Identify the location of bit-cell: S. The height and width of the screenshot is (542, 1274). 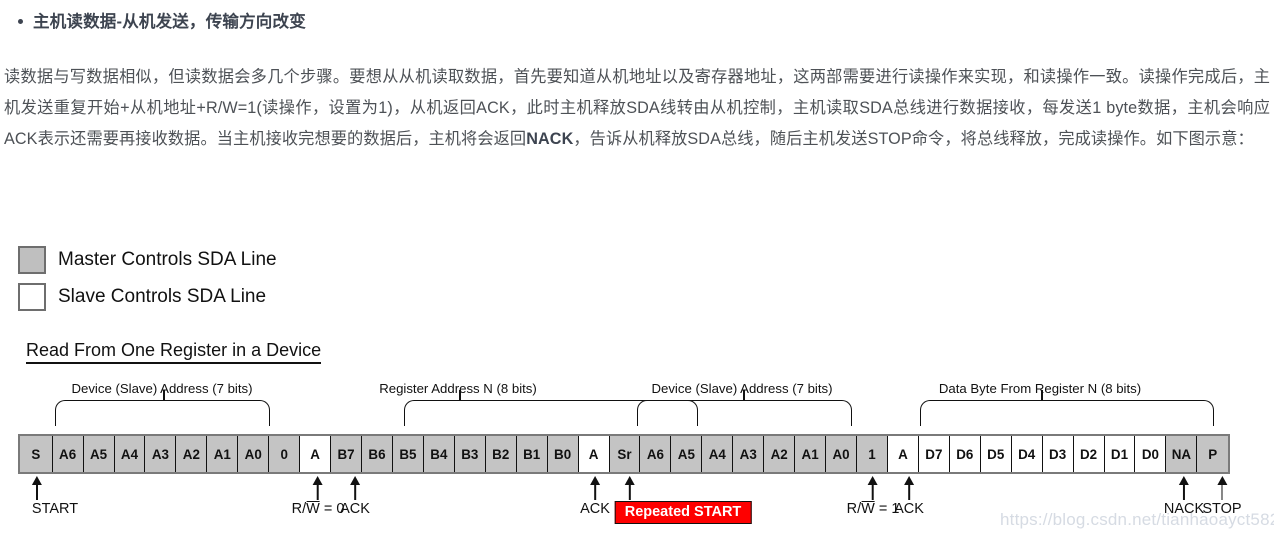
(36, 454).